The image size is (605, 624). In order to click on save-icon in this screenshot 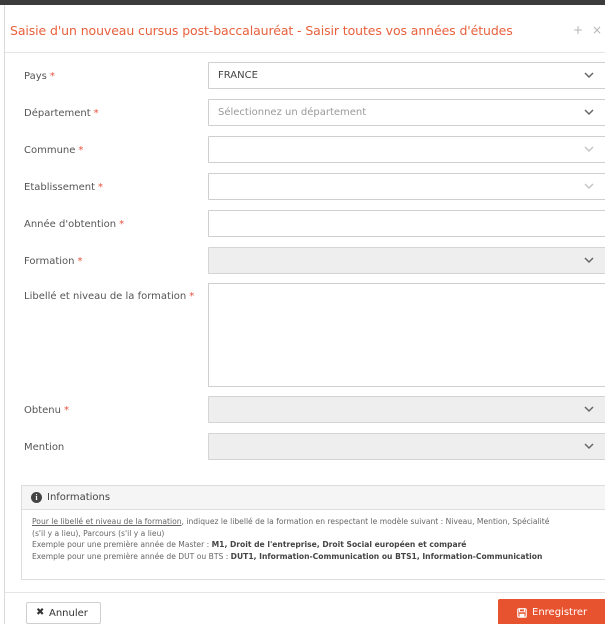, I will do `click(522, 613)`.